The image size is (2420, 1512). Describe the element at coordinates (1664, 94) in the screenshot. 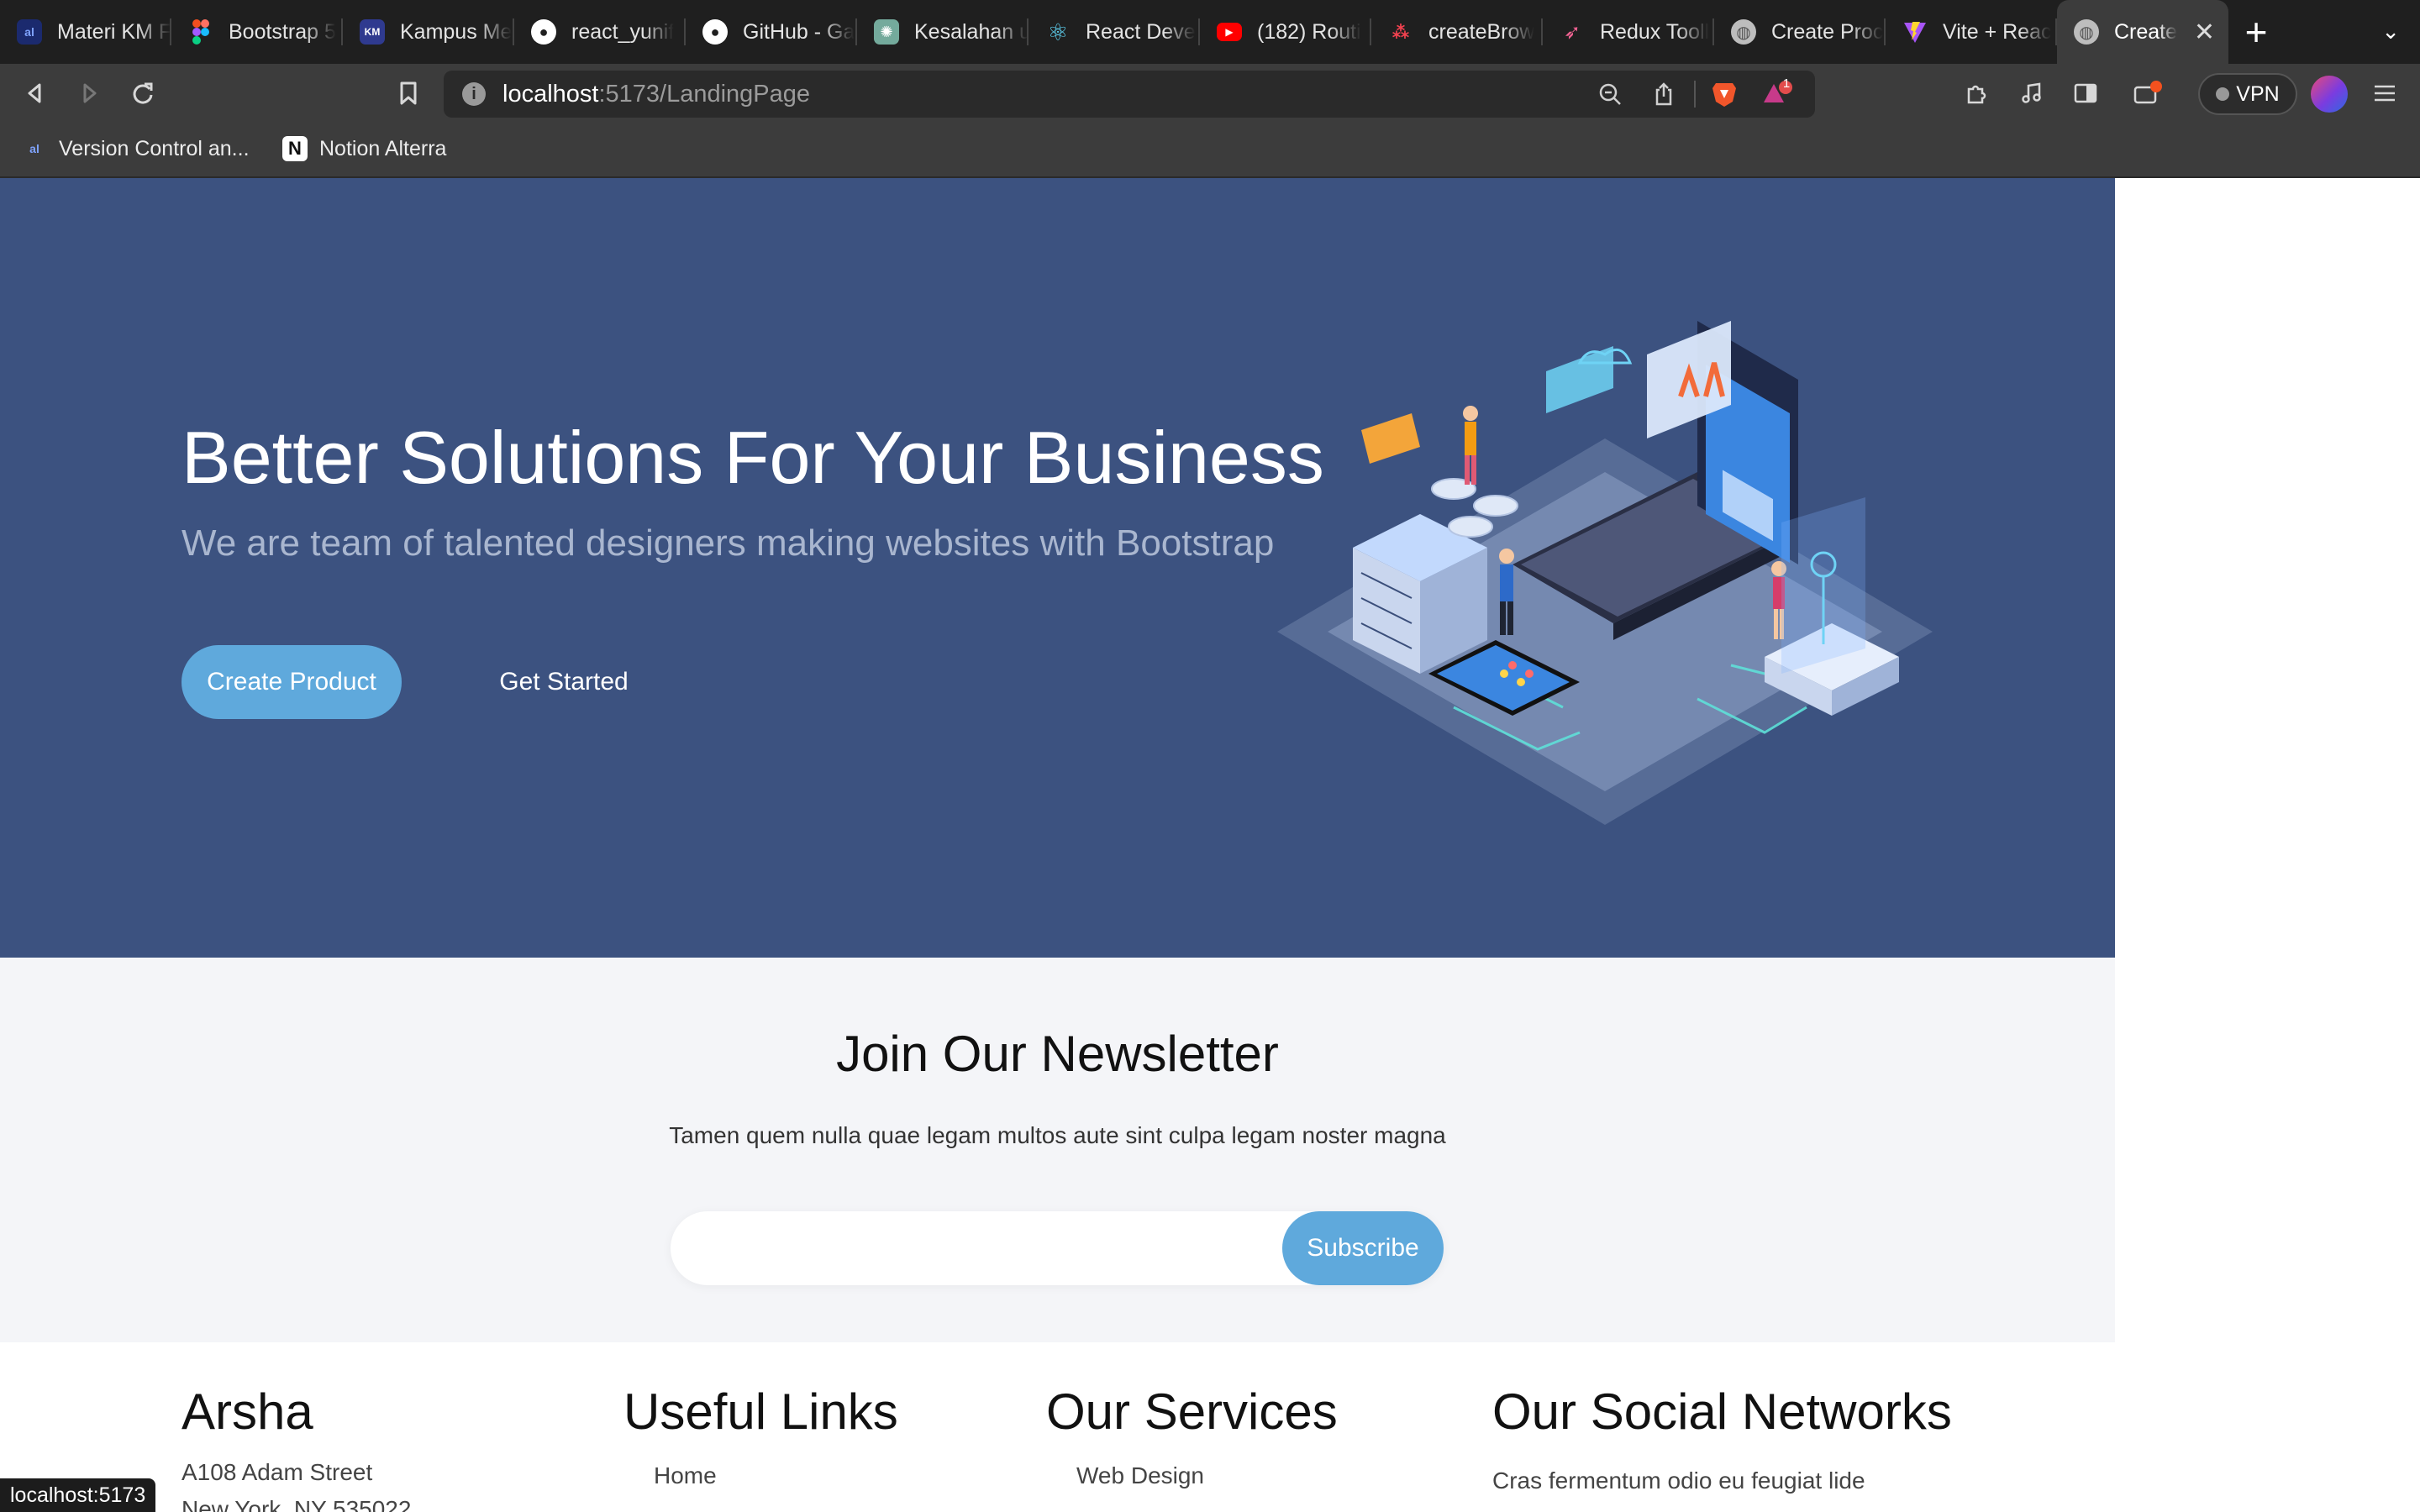

I see `share-icon` at that location.